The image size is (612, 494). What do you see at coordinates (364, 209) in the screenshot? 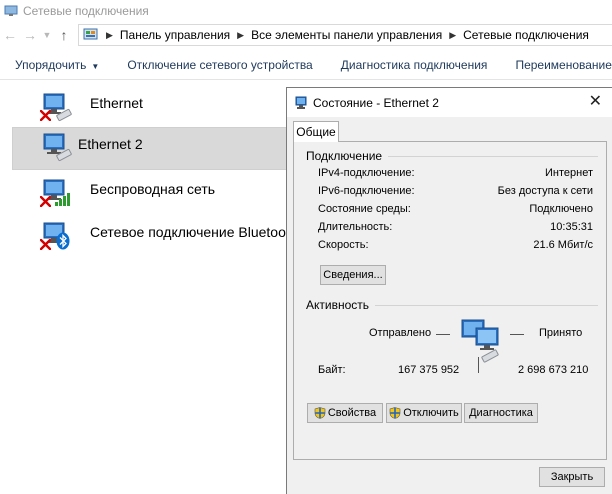
I see `media-state-label: Состояние среды:` at bounding box center [364, 209].